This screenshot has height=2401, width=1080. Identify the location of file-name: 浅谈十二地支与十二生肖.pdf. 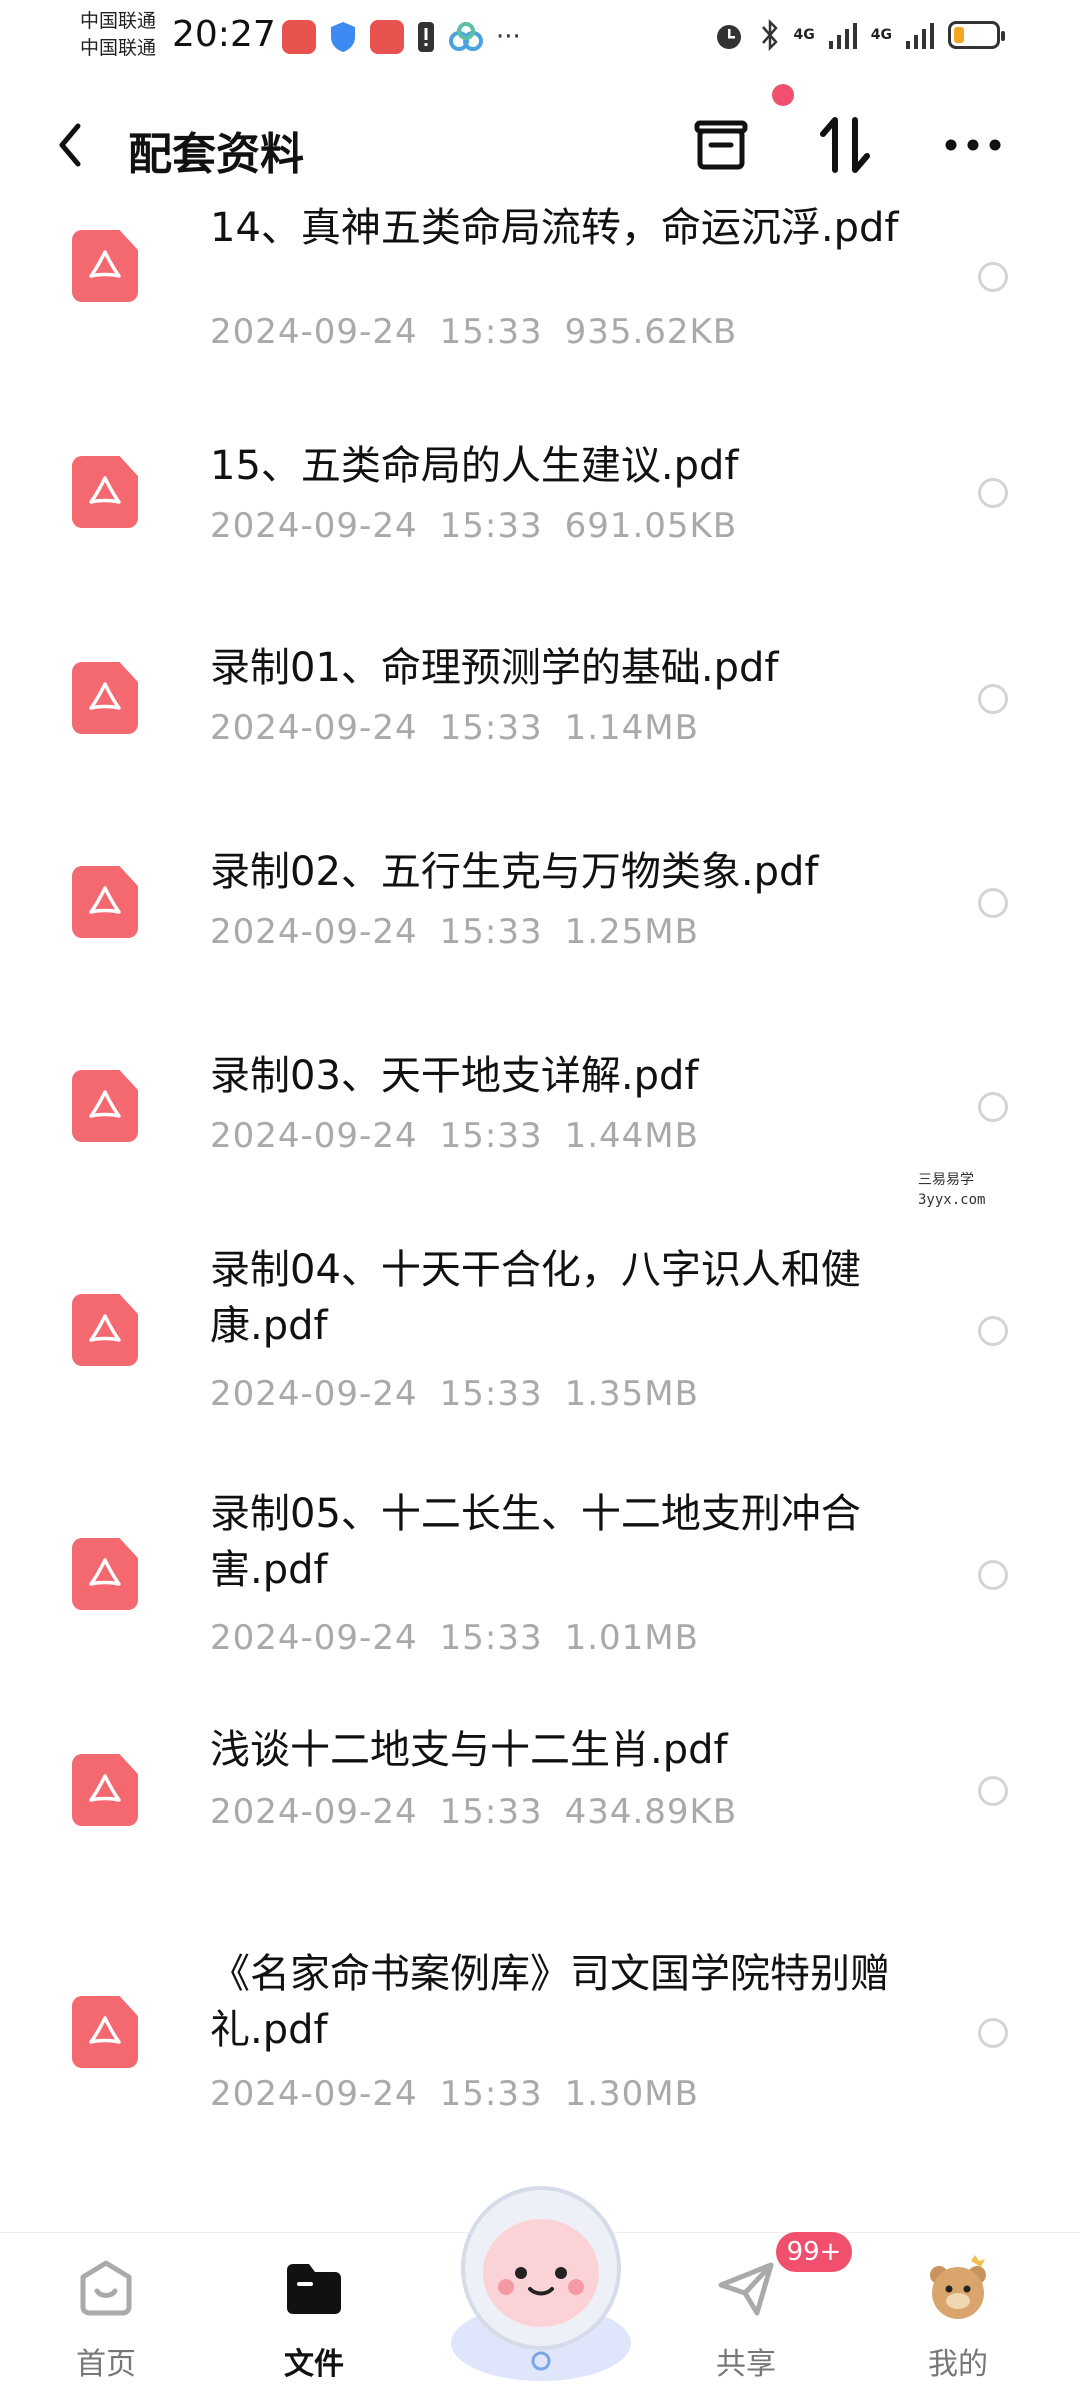
(469, 1750).